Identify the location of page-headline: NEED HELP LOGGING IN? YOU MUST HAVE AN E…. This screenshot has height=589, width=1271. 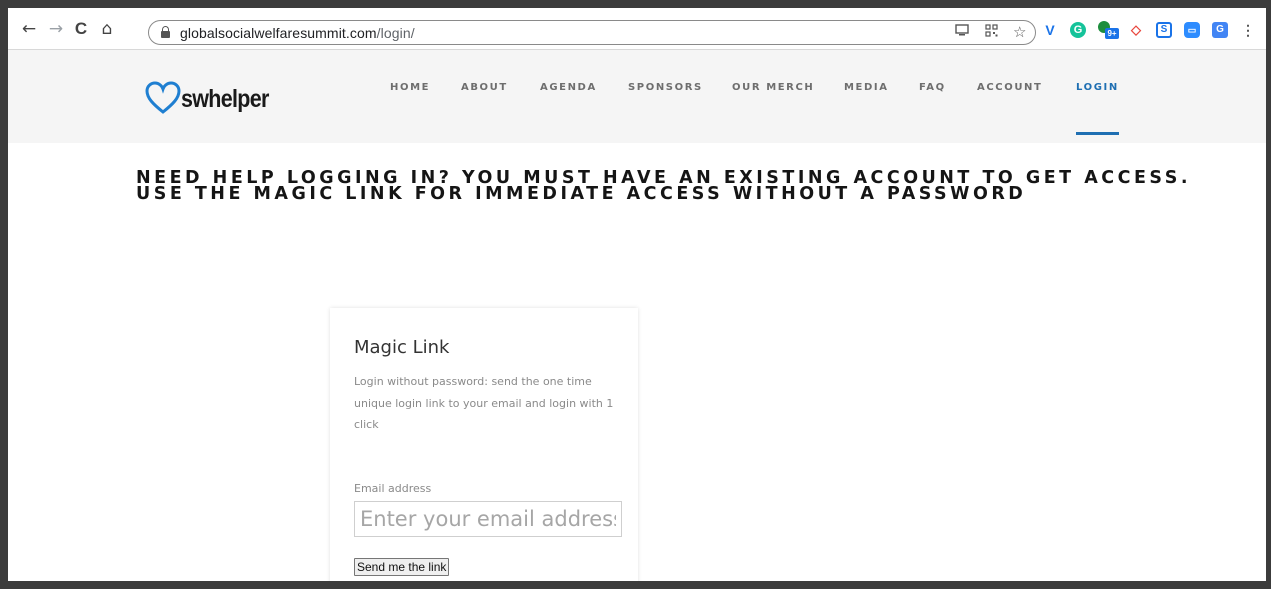
(686, 186).